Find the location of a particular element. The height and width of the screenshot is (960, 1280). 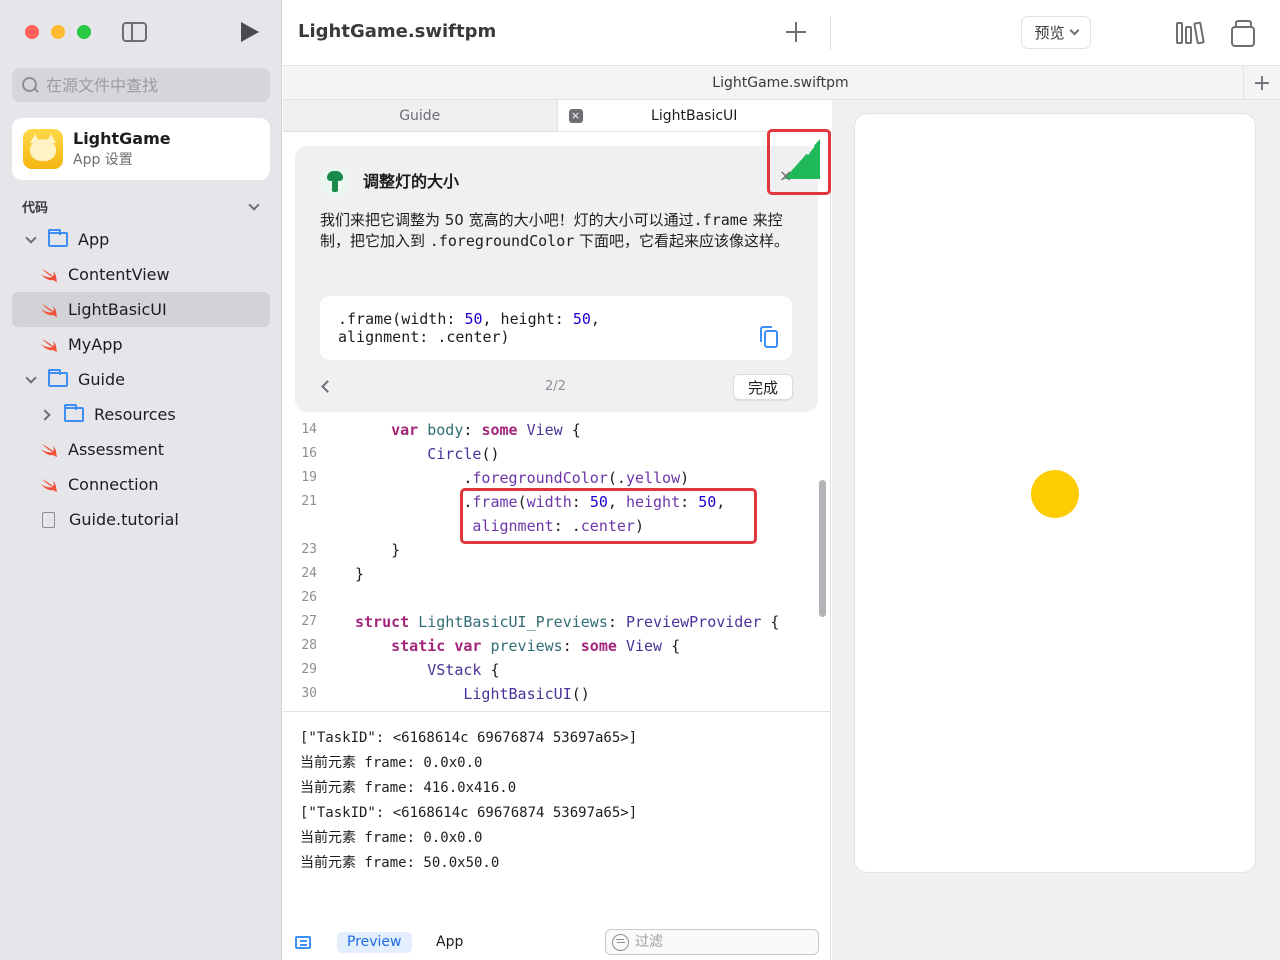

toolbar: LightGame.swiftpm 预览 is located at coordinates (781, 32).